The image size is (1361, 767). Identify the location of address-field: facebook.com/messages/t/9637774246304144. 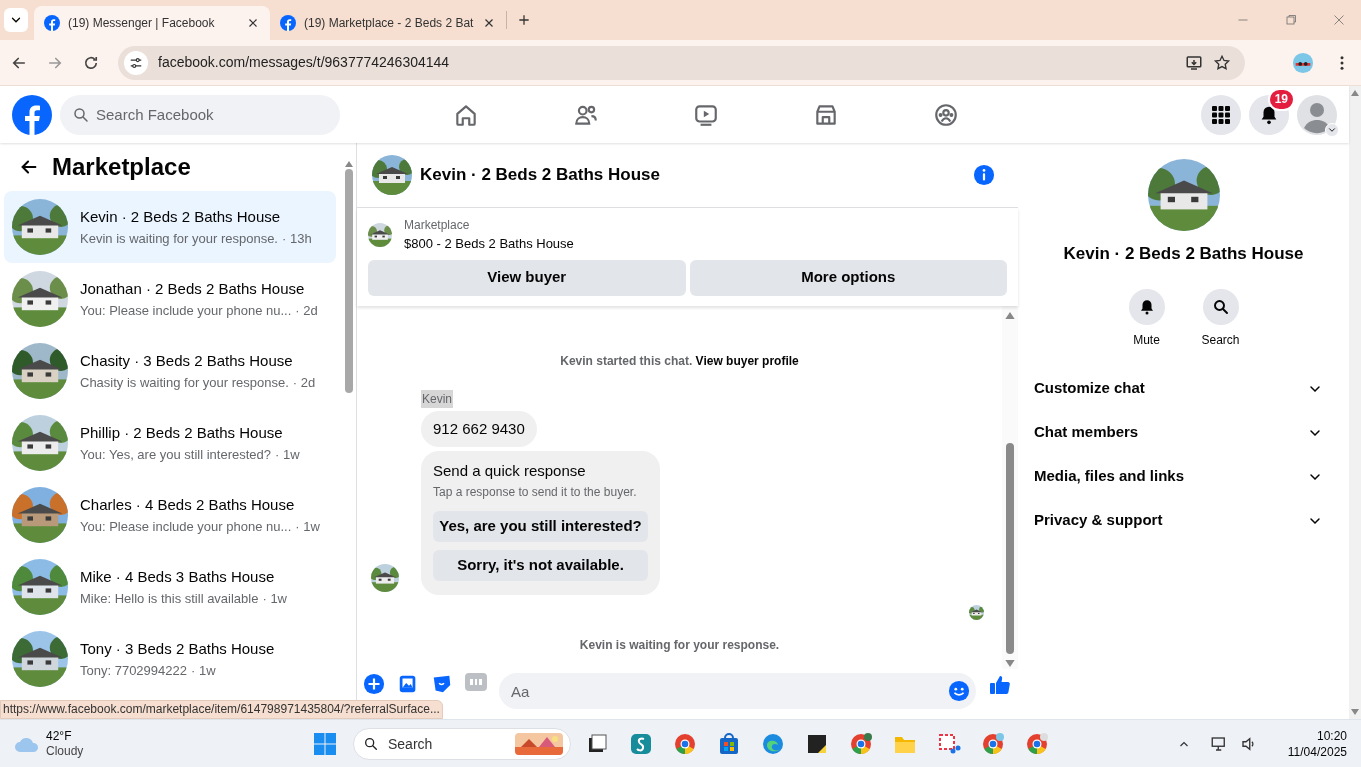
(681, 62).